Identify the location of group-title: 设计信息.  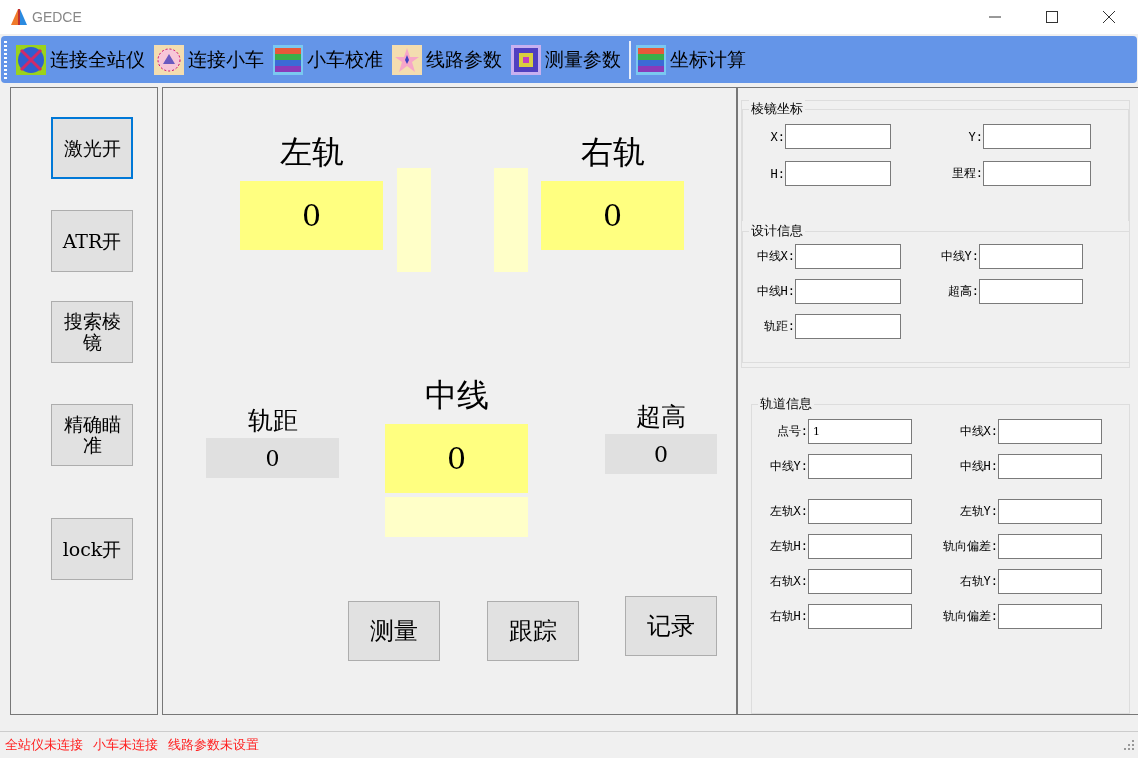
(777, 231).